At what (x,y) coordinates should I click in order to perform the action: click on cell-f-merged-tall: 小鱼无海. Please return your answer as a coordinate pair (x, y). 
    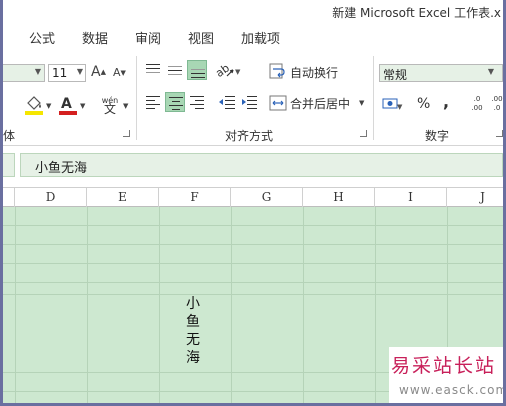
    Looking at the image, I should click on (195, 333).